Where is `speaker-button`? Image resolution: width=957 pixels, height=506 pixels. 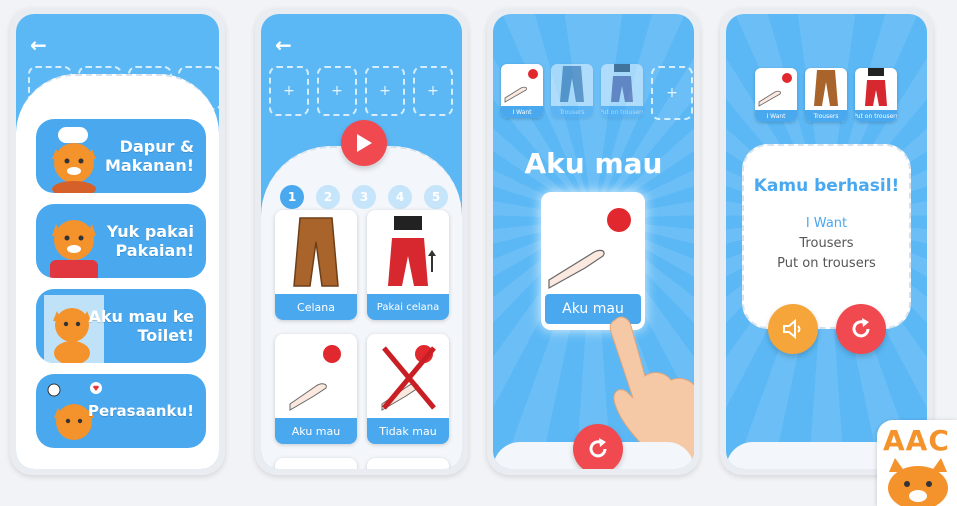
speaker-button is located at coordinates (793, 329).